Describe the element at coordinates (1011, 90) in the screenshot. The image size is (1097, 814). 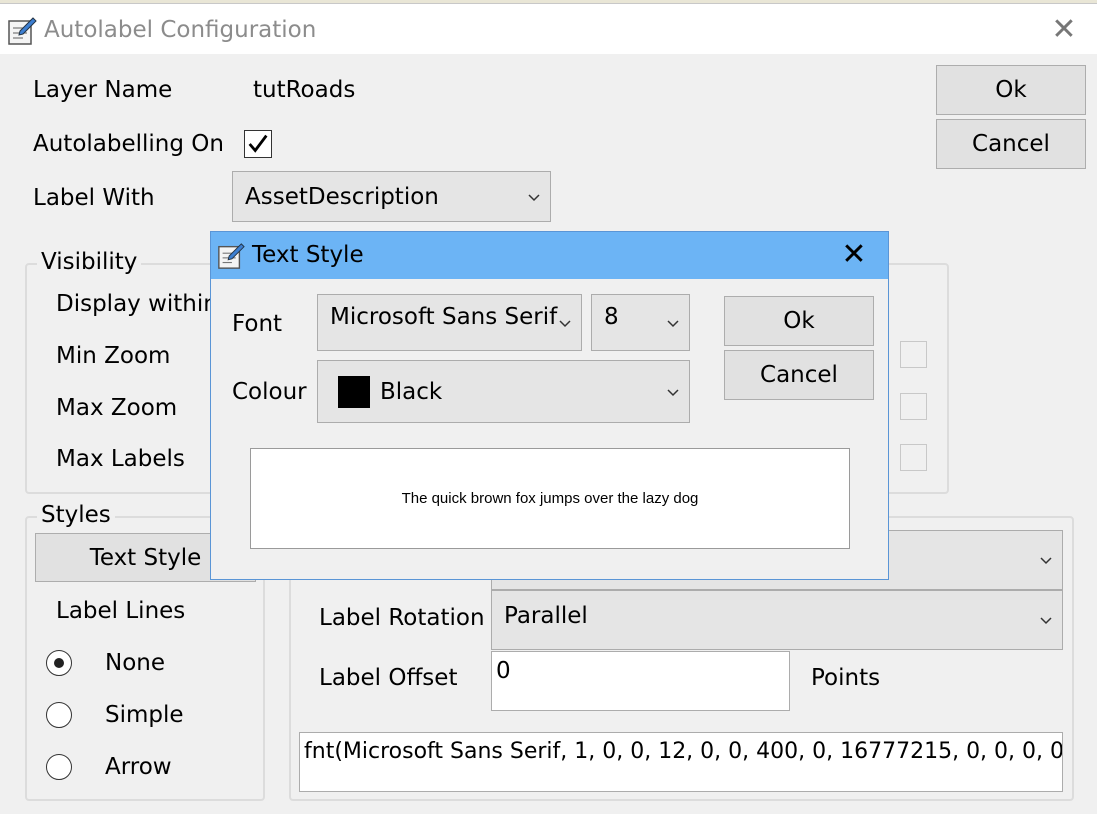
I see `ok-button: Ok` at that location.